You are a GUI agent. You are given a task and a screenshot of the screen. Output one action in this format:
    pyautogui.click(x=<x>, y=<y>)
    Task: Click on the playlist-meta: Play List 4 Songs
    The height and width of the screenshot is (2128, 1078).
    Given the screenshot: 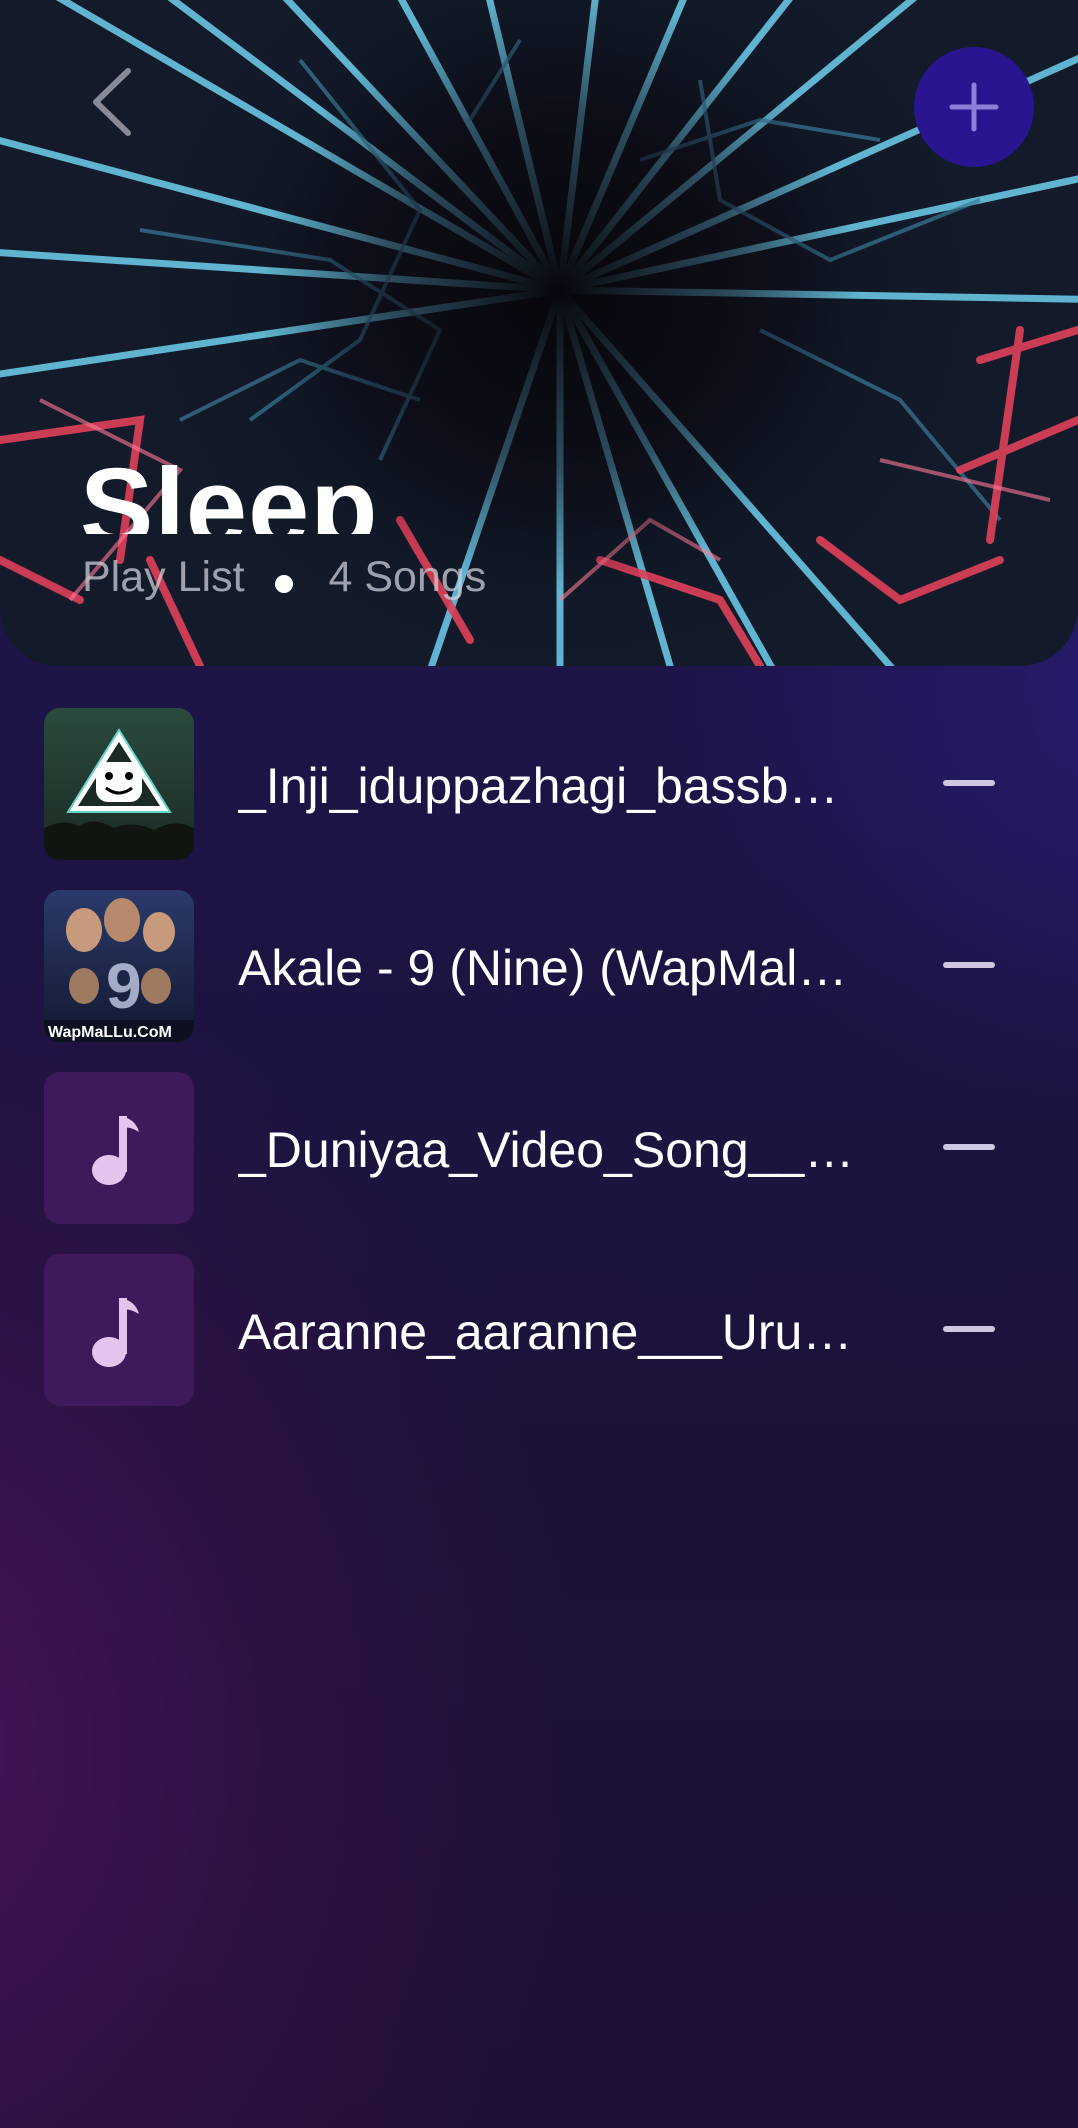 What is the action you would take?
    pyautogui.click(x=284, y=577)
    